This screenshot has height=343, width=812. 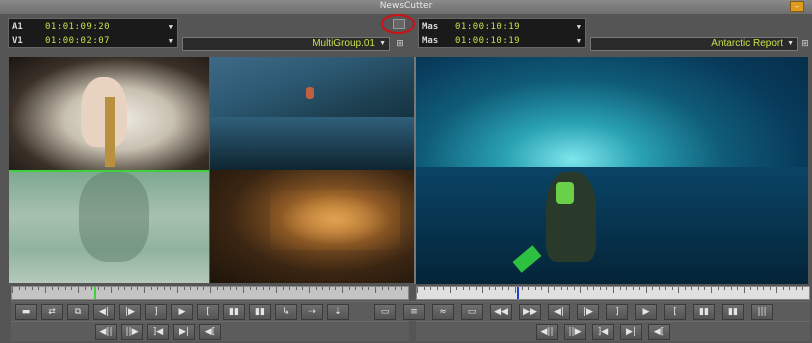 What do you see at coordinates (234, 312) in the screenshot?
I see `match-frame-icon: ▮▮` at bounding box center [234, 312].